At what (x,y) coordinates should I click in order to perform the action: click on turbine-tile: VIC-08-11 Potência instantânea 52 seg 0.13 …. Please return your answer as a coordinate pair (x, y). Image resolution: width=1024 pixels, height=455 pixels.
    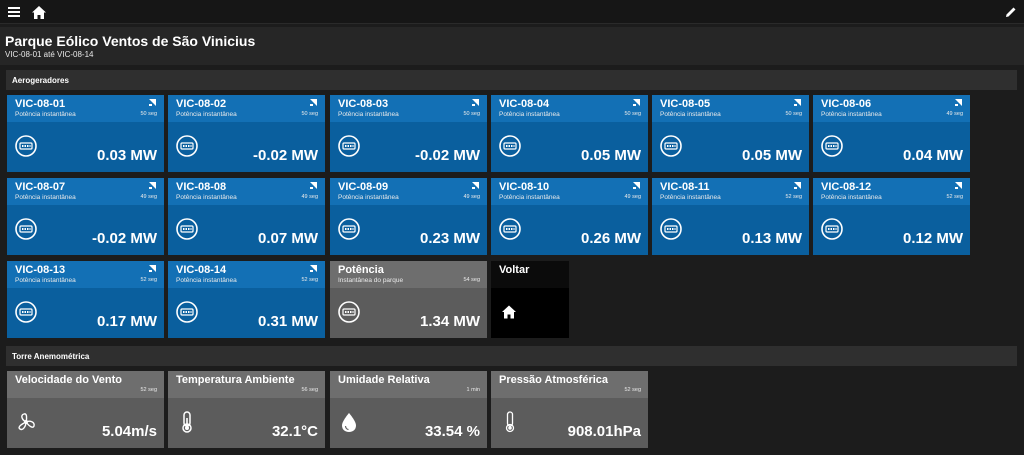
    Looking at the image, I should click on (730, 216).